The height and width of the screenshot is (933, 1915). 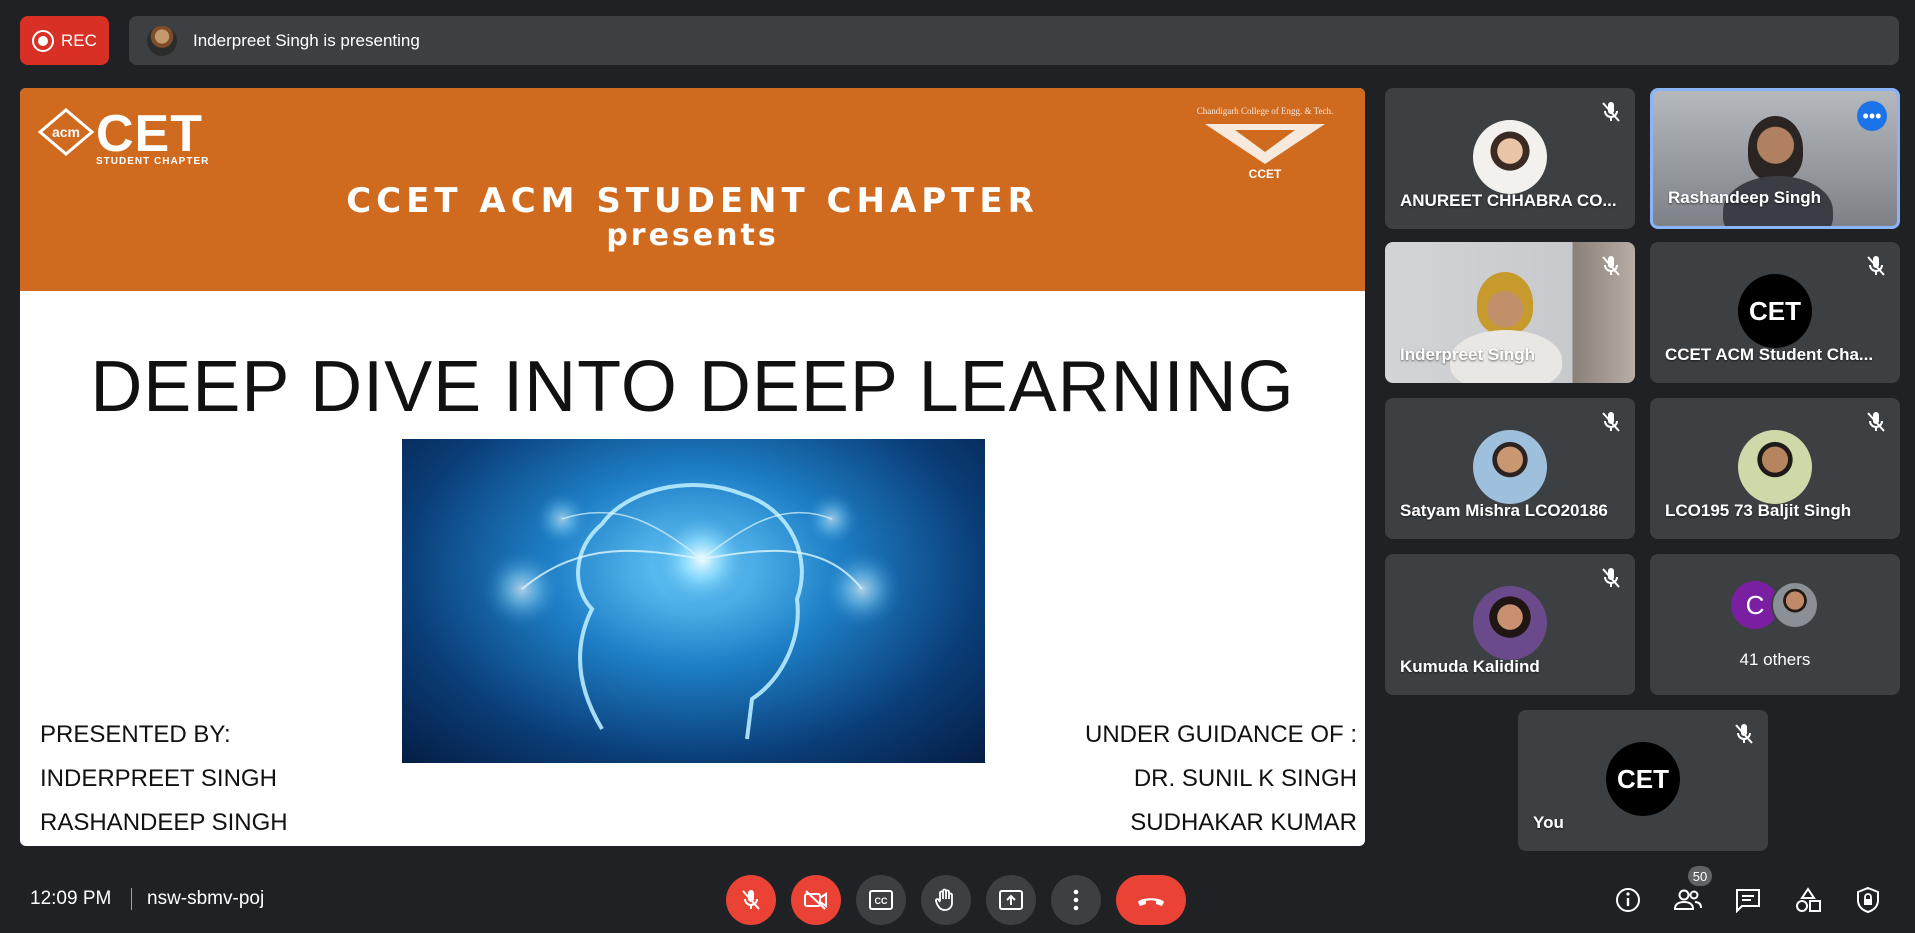 What do you see at coordinates (206, 898) in the screenshot?
I see `meeting-code: nsw-sbmv-poj` at bounding box center [206, 898].